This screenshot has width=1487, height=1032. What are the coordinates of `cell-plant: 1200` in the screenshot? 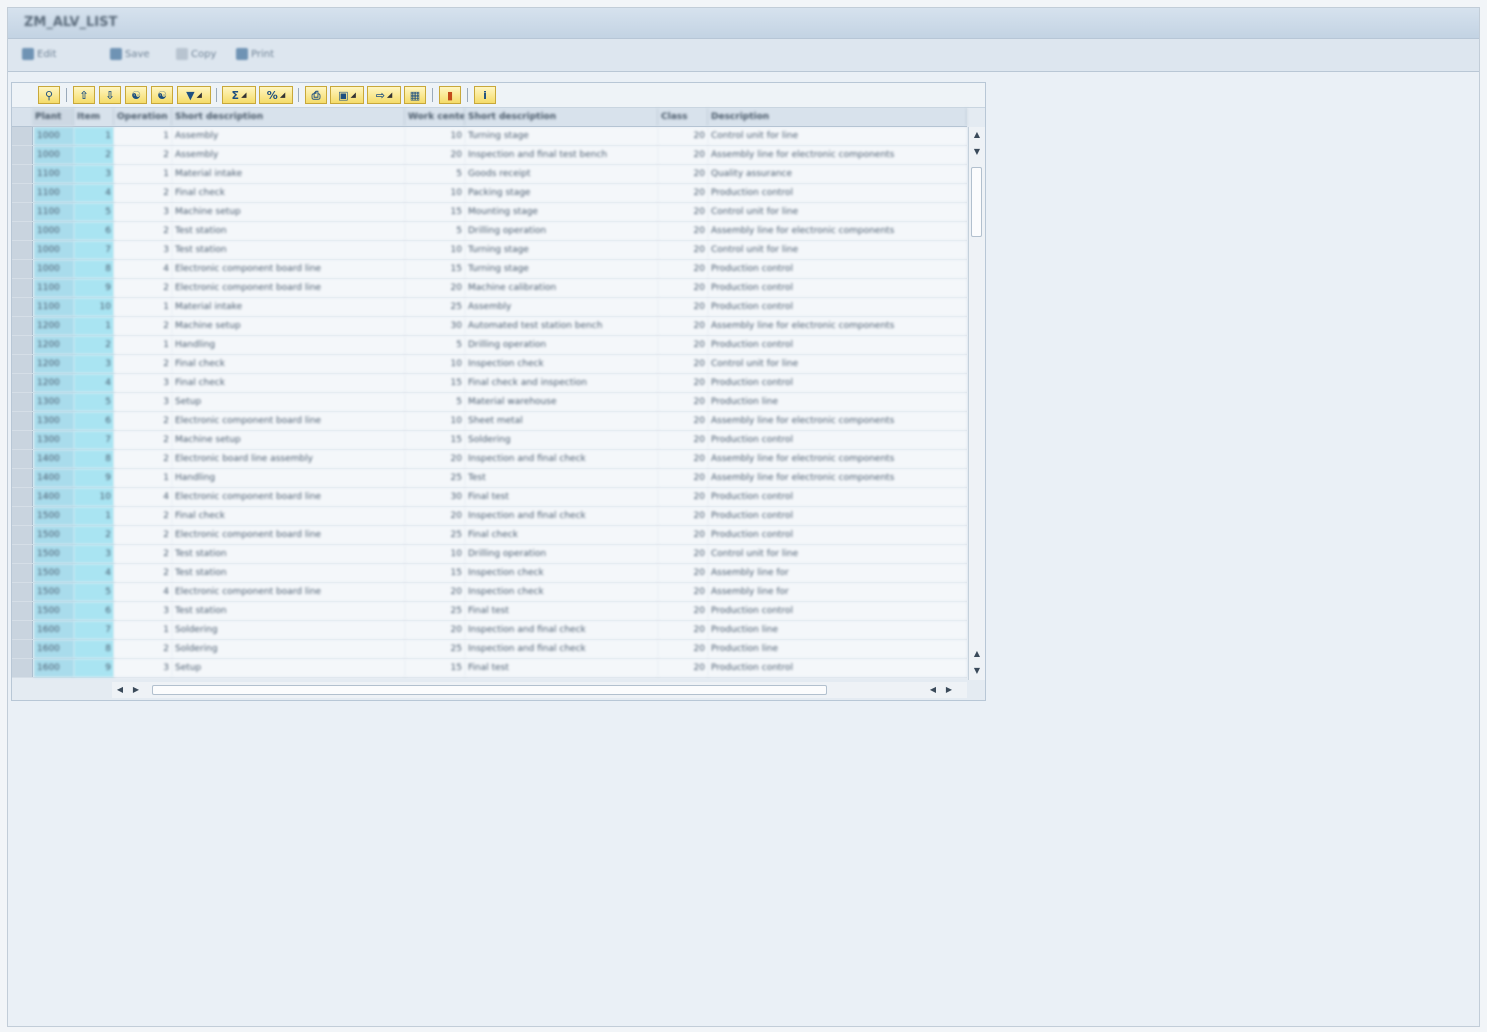 It's located at (54, 383).